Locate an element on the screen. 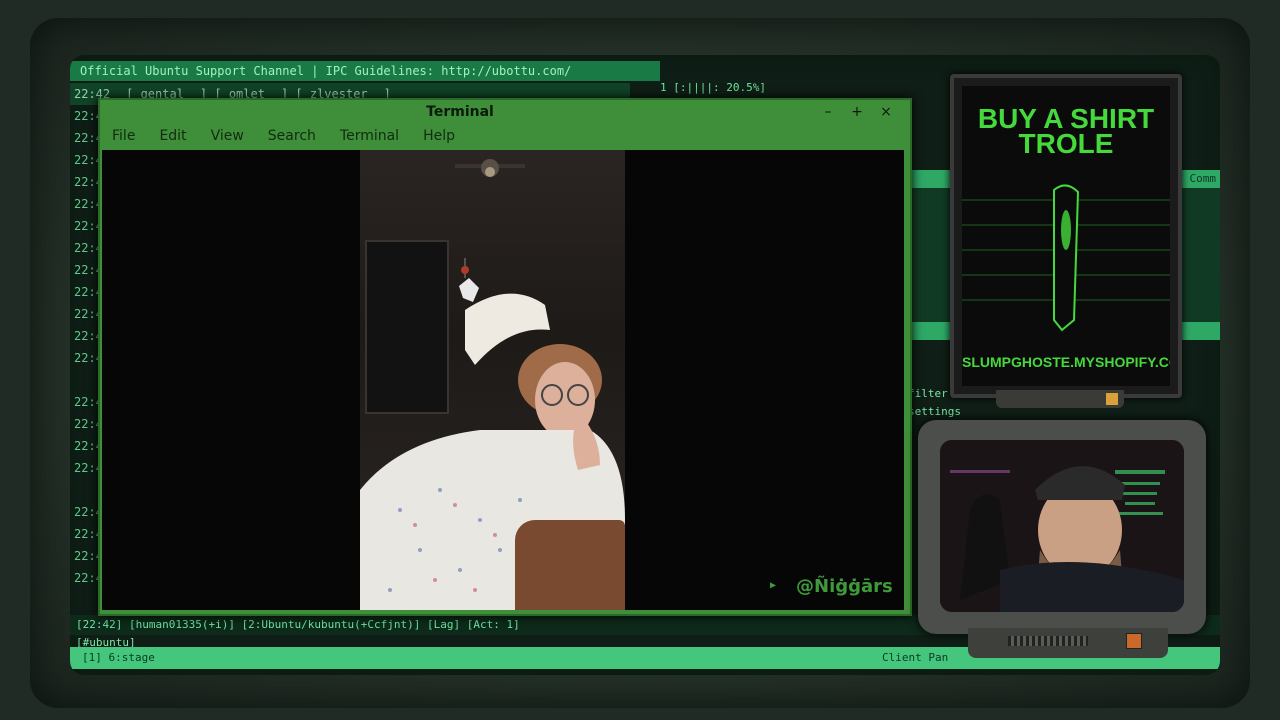 The image size is (1280, 720). webcam-feed is located at coordinates (1062, 526).